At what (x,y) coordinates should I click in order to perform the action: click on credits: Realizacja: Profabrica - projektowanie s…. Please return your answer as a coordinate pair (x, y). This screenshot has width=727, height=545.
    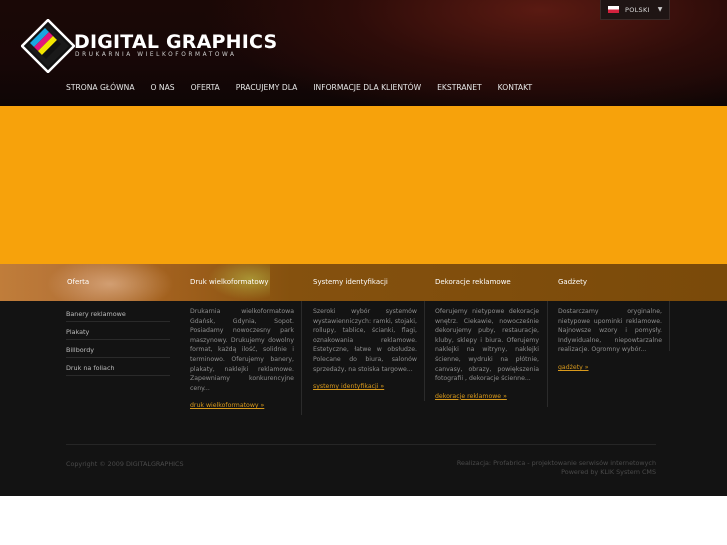
    Looking at the image, I should click on (493, 468).